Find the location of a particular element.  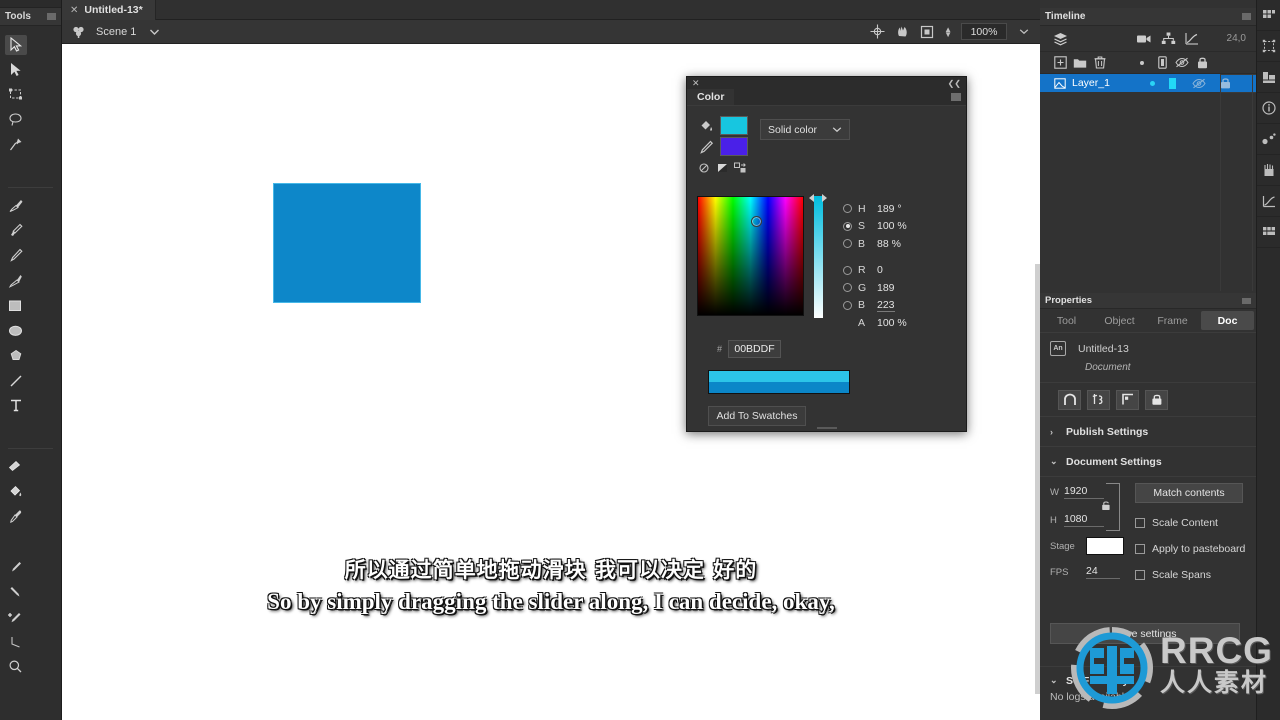

hex-input: 00BDDF is located at coordinates (755, 348).